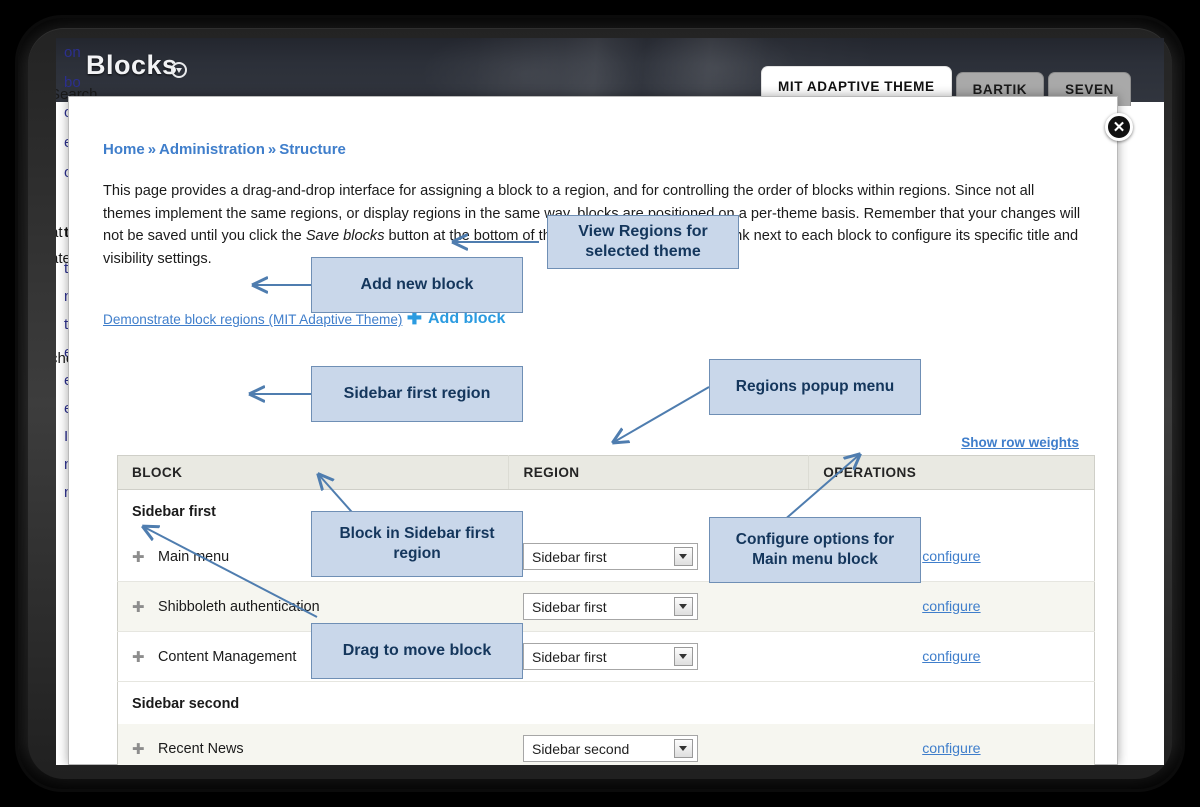 Image resolution: width=1200 pixels, height=807 pixels. What do you see at coordinates (815, 387) in the screenshot?
I see `annotation-regions-popup-menu: Regions popup menu` at bounding box center [815, 387].